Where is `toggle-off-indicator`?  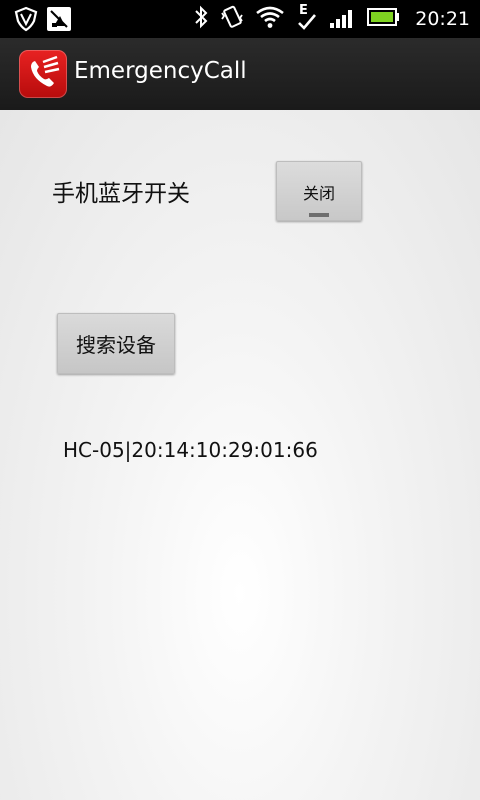
toggle-off-indicator is located at coordinates (319, 215).